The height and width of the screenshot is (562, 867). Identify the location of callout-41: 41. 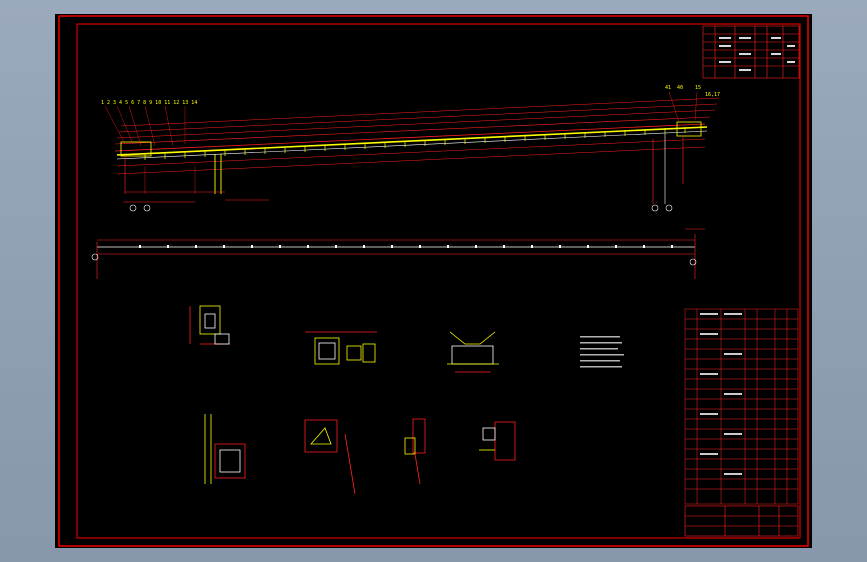
(668, 88).